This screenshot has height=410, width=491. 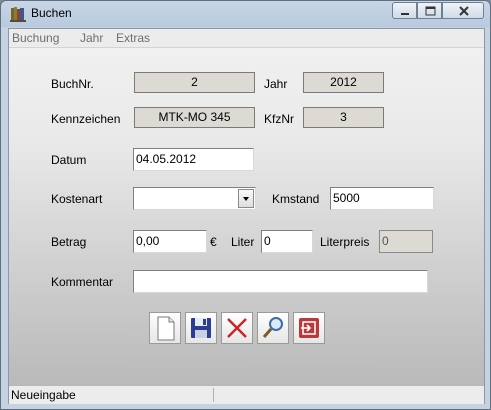 What do you see at coordinates (69, 242) in the screenshot?
I see `betrag-label: Betrag` at bounding box center [69, 242].